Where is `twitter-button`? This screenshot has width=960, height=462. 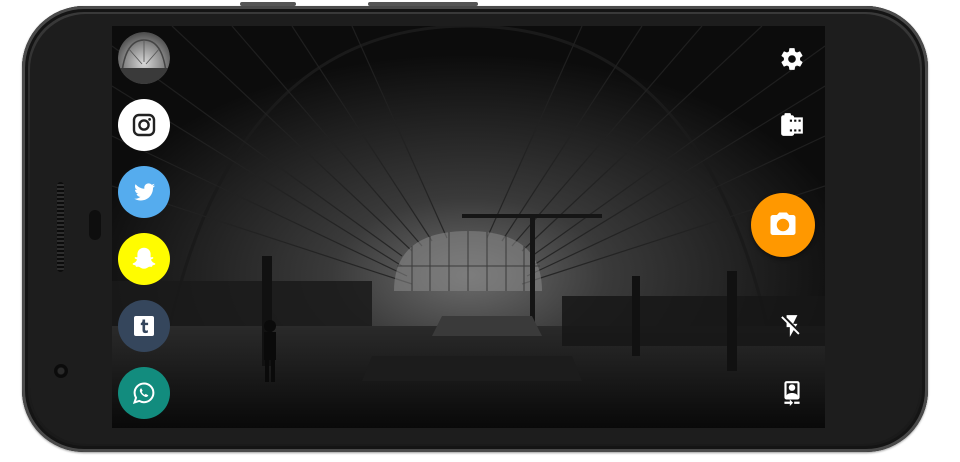 twitter-button is located at coordinates (144, 192).